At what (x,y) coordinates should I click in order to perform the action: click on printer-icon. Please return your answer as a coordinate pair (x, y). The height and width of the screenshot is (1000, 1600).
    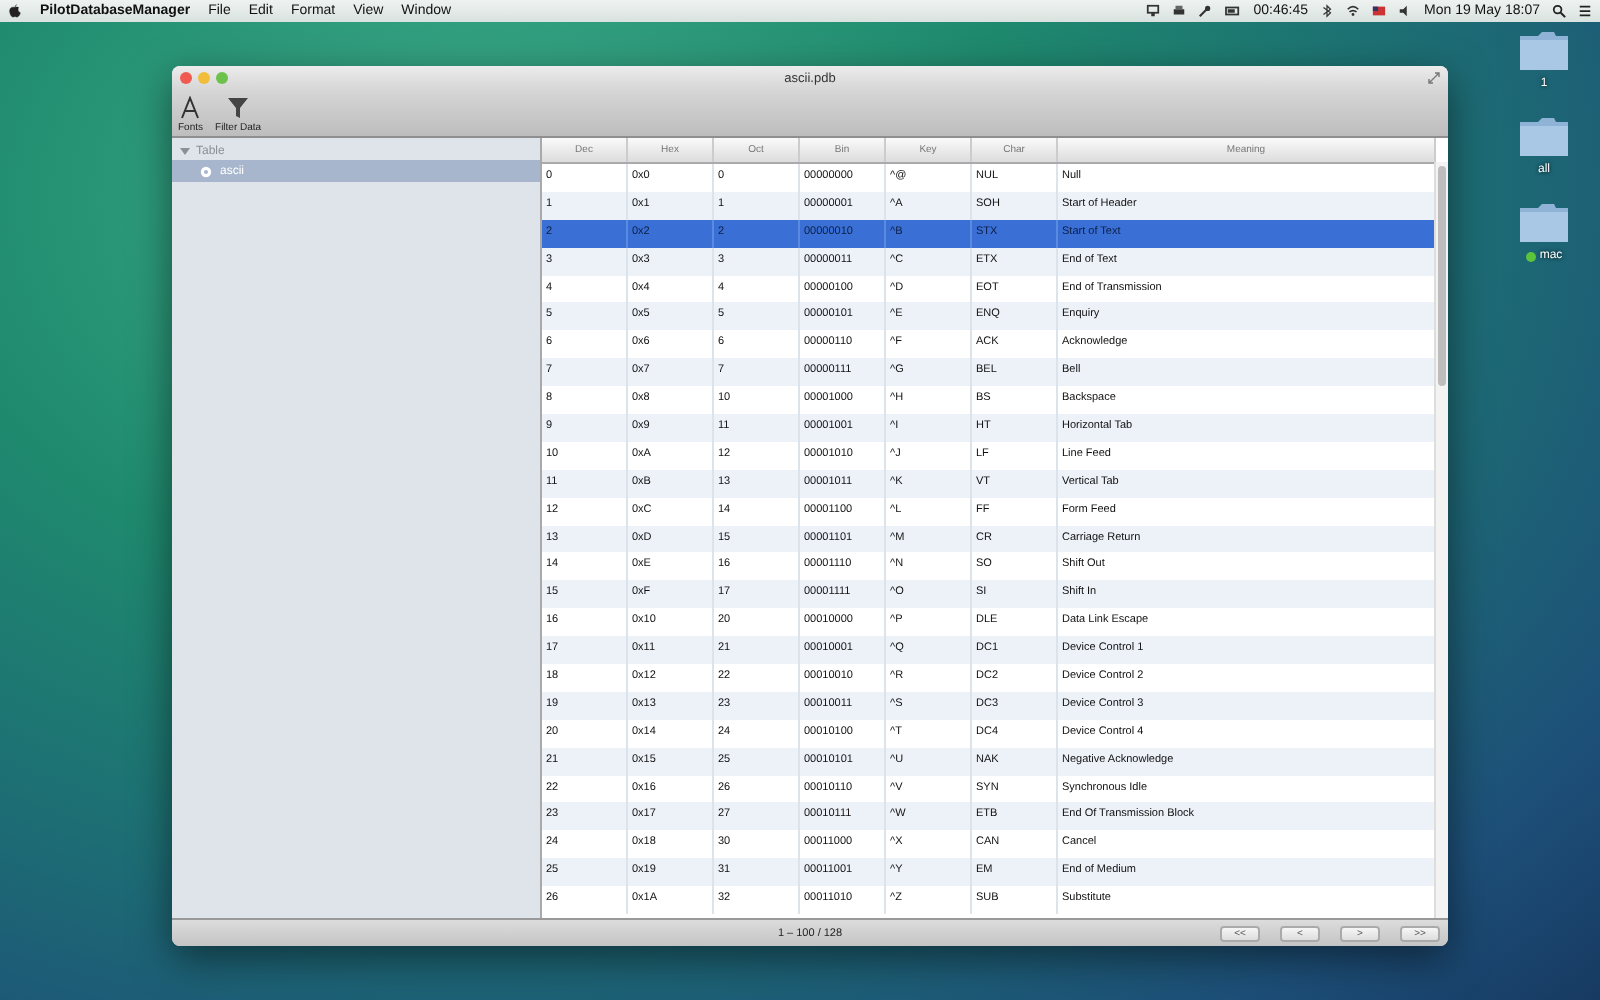
    Looking at the image, I should click on (1178, 11).